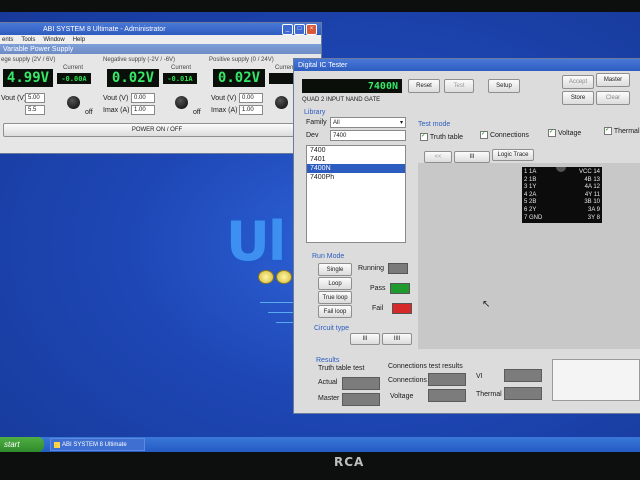 The height and width of the screenshot is (480, 640). Describe the element at coordinates (613, 98) in the screenshot. I see `clear-button: Clear` at that location.